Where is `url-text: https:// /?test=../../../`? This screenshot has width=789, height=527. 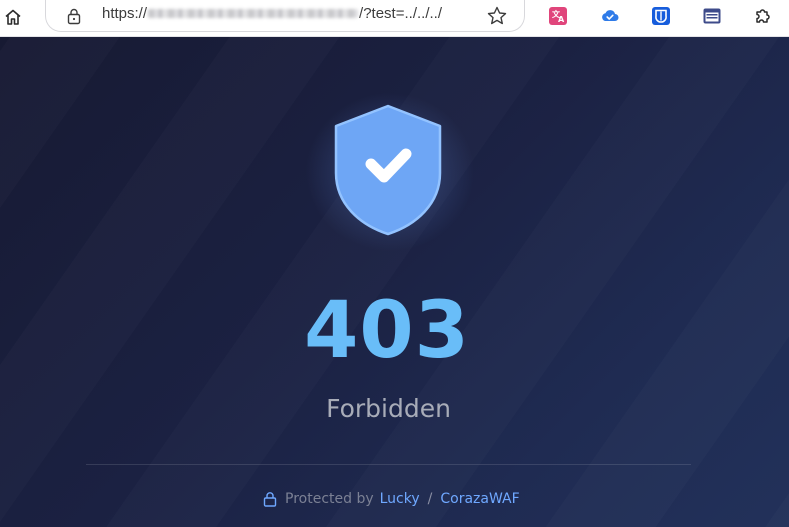
url-text: https:// /?test=../../../ is located at coordinates (272, 13).